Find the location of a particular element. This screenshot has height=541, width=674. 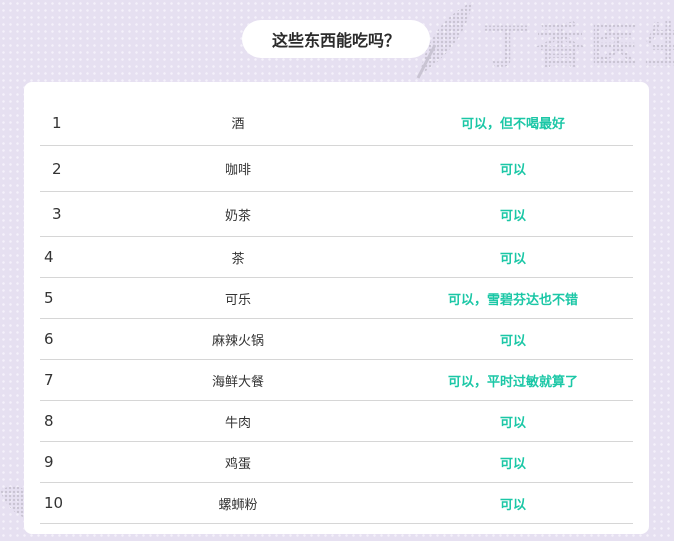

watermark-text: 丁香医生 is located at coordinates (578, 46).